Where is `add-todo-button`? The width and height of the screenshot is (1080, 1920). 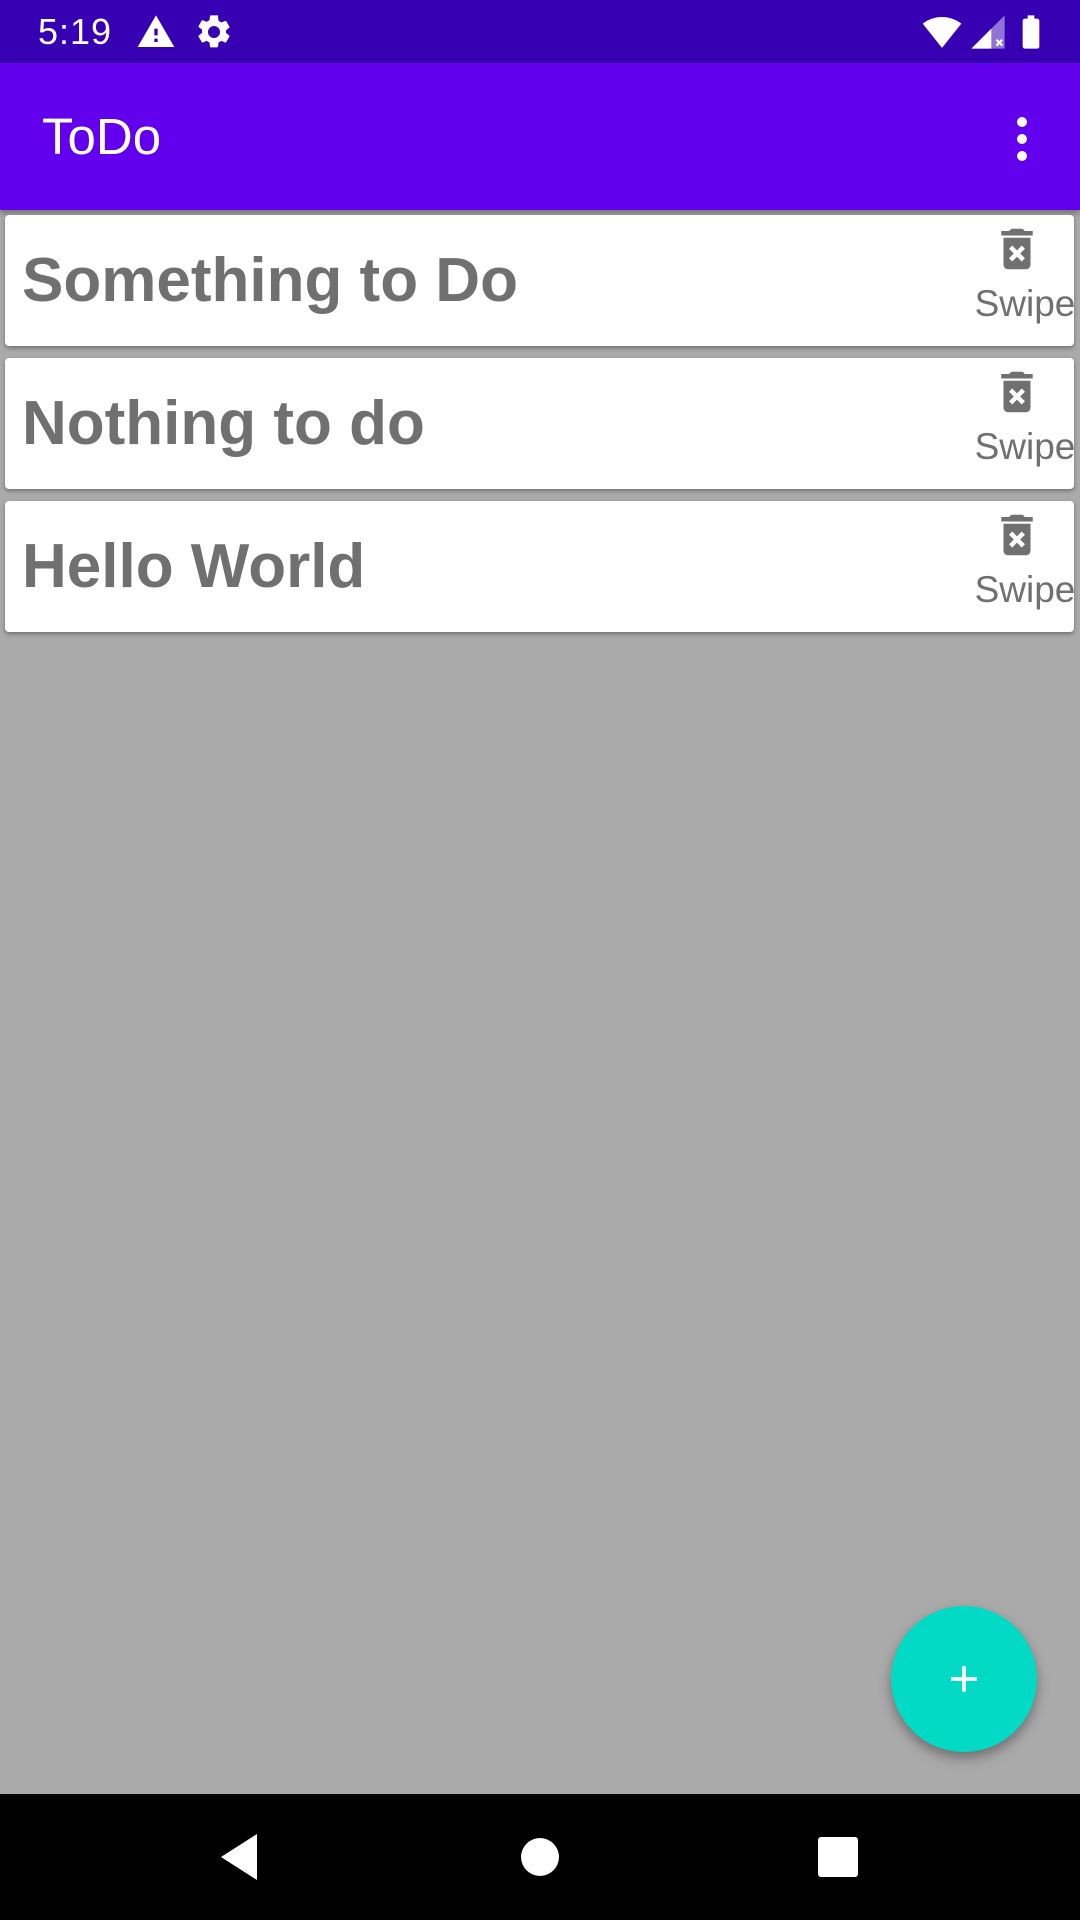
add-todo-button is located at coordinates (964, 1679).